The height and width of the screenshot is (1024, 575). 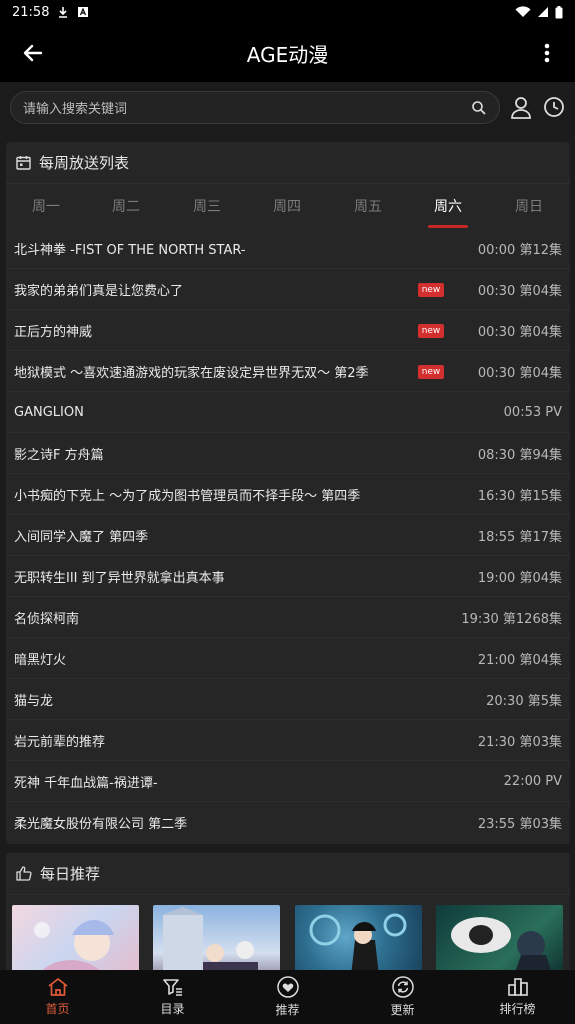 I want to click on anime-title: 影之诗F 方舟篇, so click(x=59, y=455).